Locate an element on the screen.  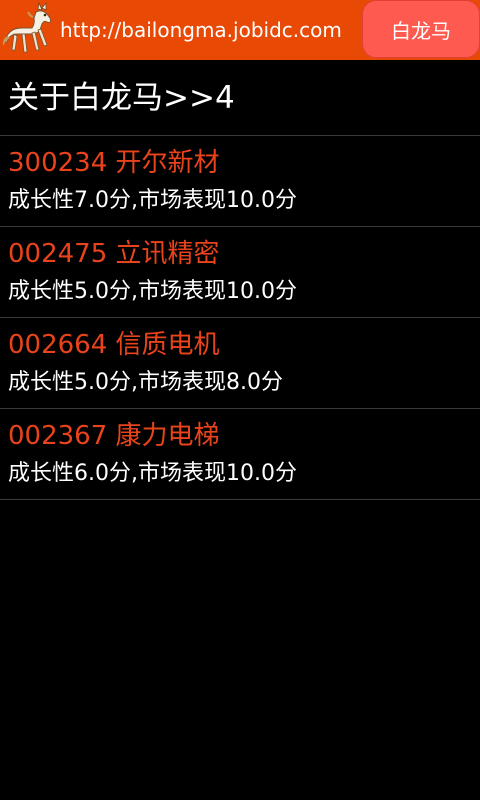
top-bar: http://bailongma.jobidc.com 白龙马 is located at coordinates (240, 30).